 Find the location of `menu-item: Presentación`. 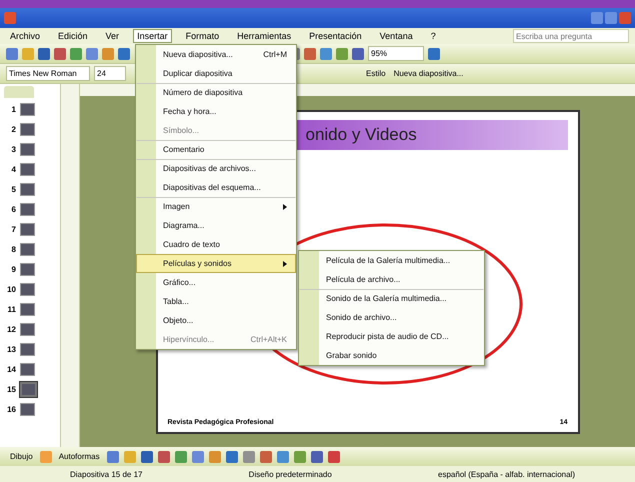

menu-item: Presentación is located at coordinates (335, 36).